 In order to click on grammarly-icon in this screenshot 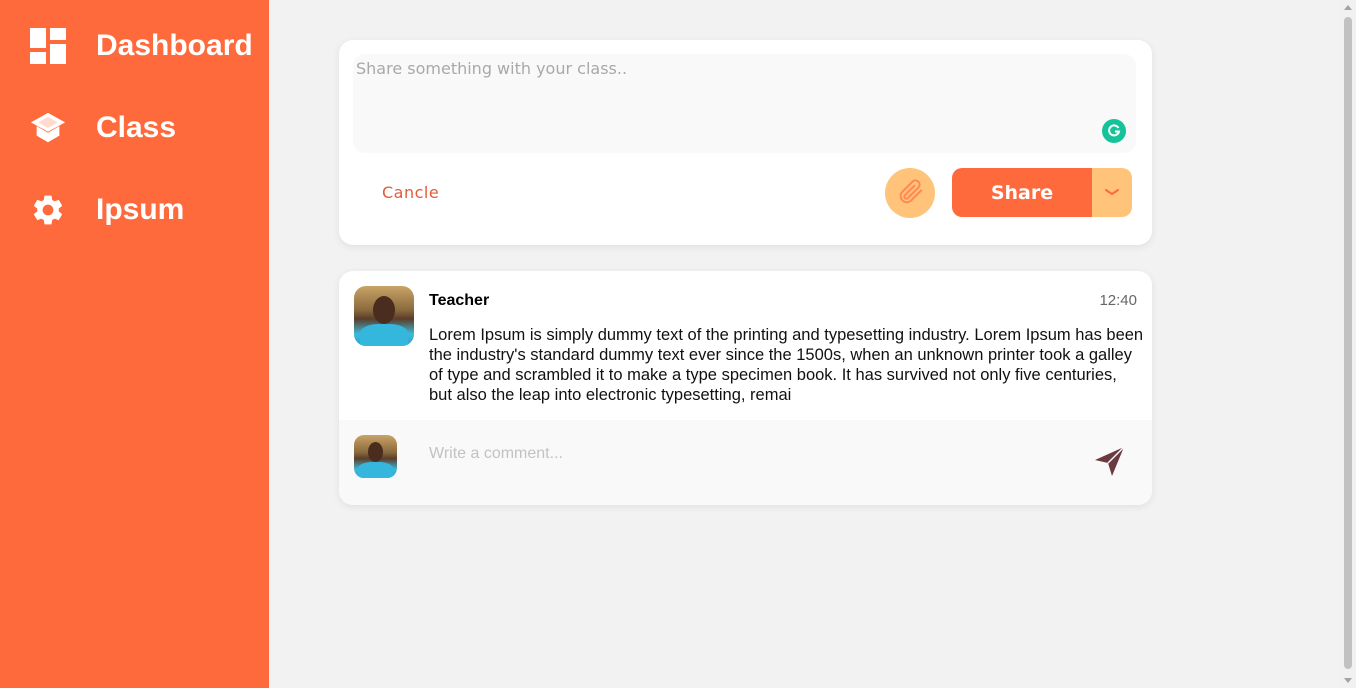, I will do `click(1114, 131)`.